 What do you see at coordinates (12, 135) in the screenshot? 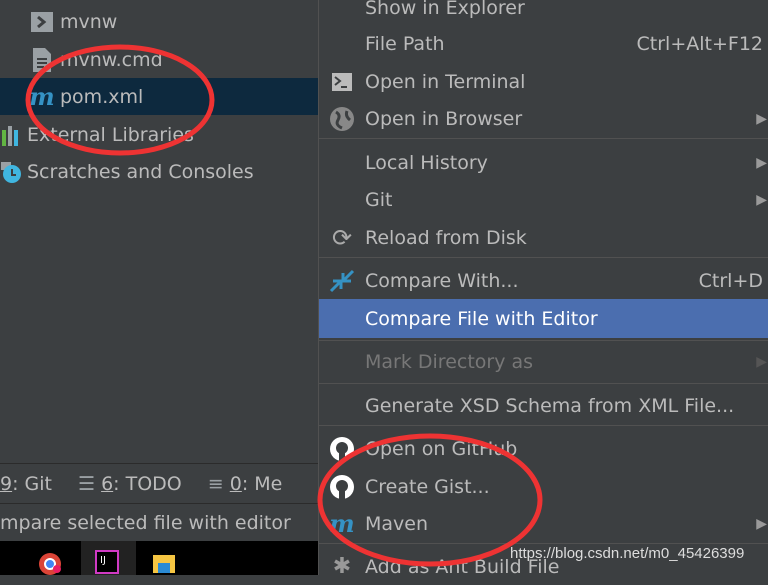
I see `libraries-icon` at bounding box center [12, 135].